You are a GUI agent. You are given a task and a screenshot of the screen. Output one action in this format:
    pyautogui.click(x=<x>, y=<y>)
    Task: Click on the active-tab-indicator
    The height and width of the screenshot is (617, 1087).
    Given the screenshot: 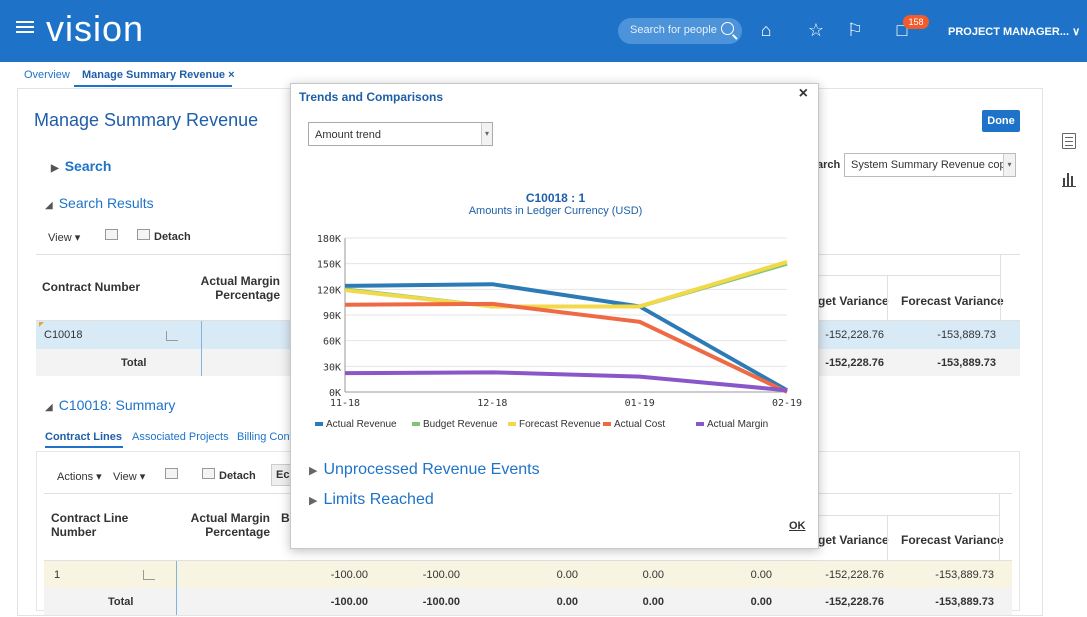 What is the action you would take?
    pyautogui.click(x=153, y=86)
    